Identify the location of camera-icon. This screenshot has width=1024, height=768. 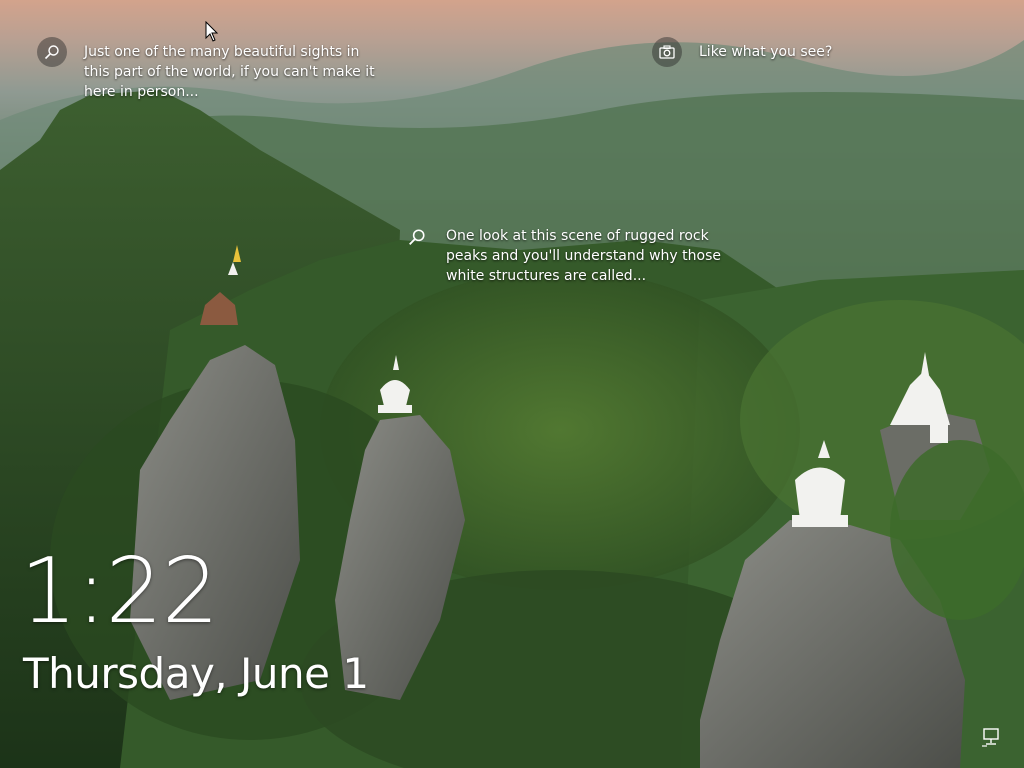
(667, 52).